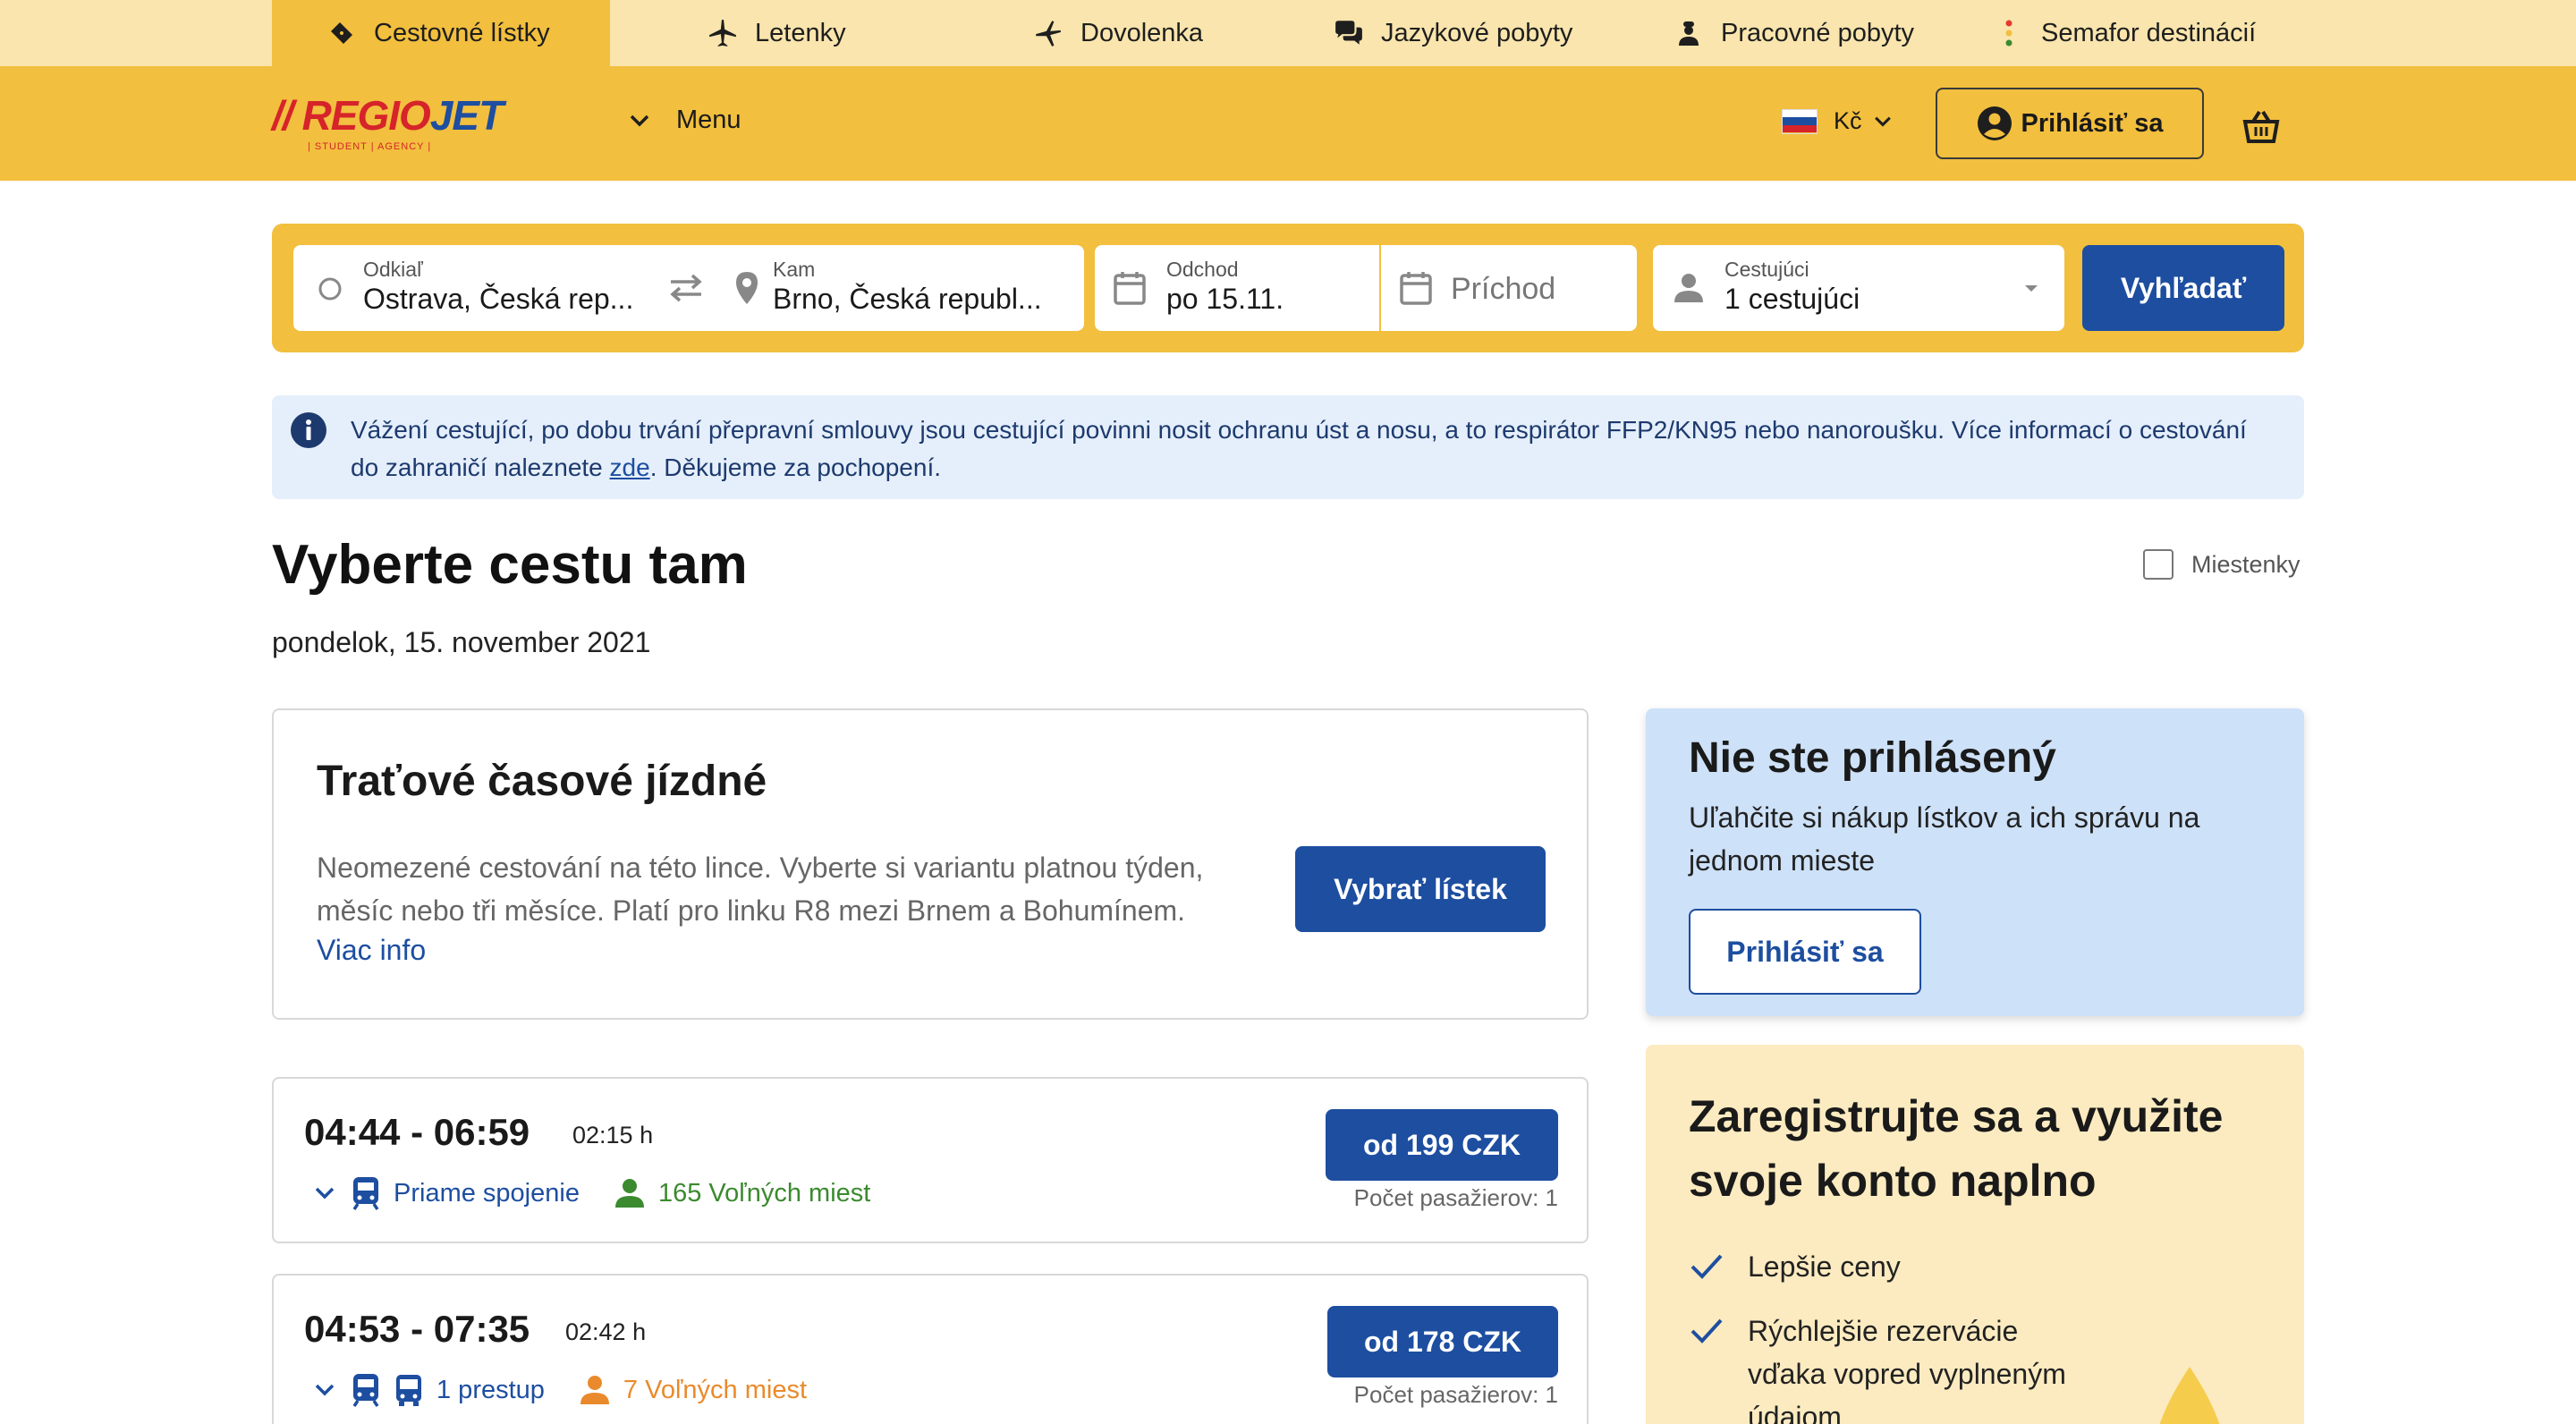 The image size is (2576, 1424). I want to click on swap-arrows-icon, so click(686, 290).